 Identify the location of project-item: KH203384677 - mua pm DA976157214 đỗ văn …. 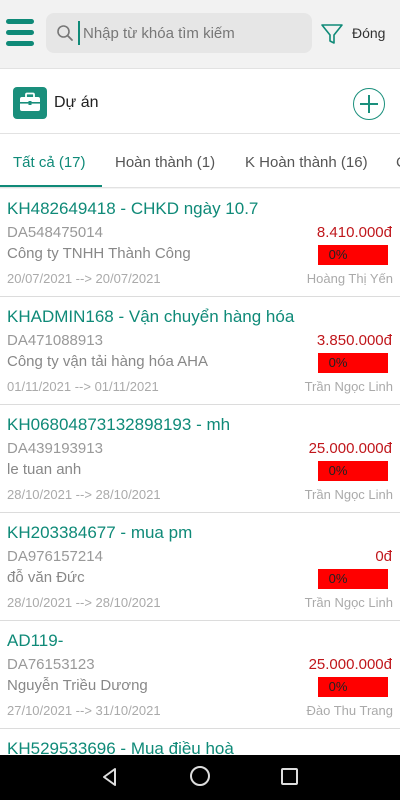
(200, 567).